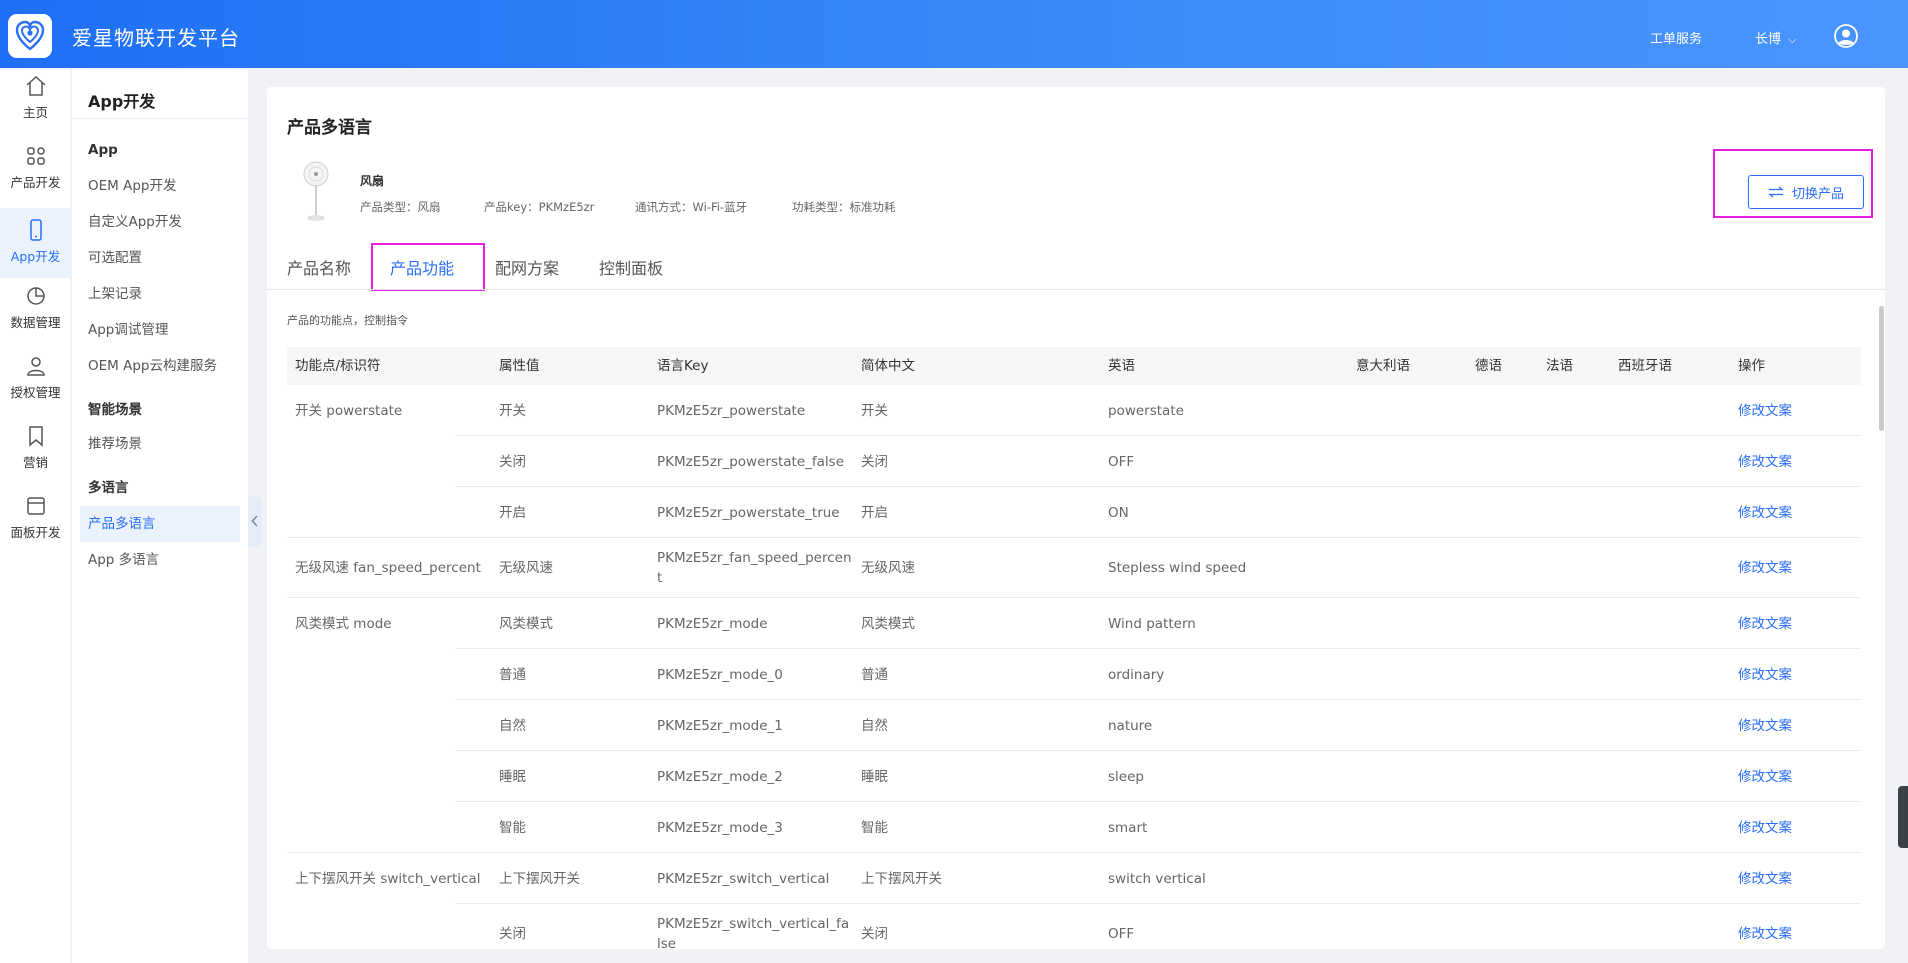 Image resolution: width=1908 pixels, height=963 pixels. Describe the element at coordinates (527, 267) in the screenshot. I see `tab-network-scheme: 配网方案` at that location.